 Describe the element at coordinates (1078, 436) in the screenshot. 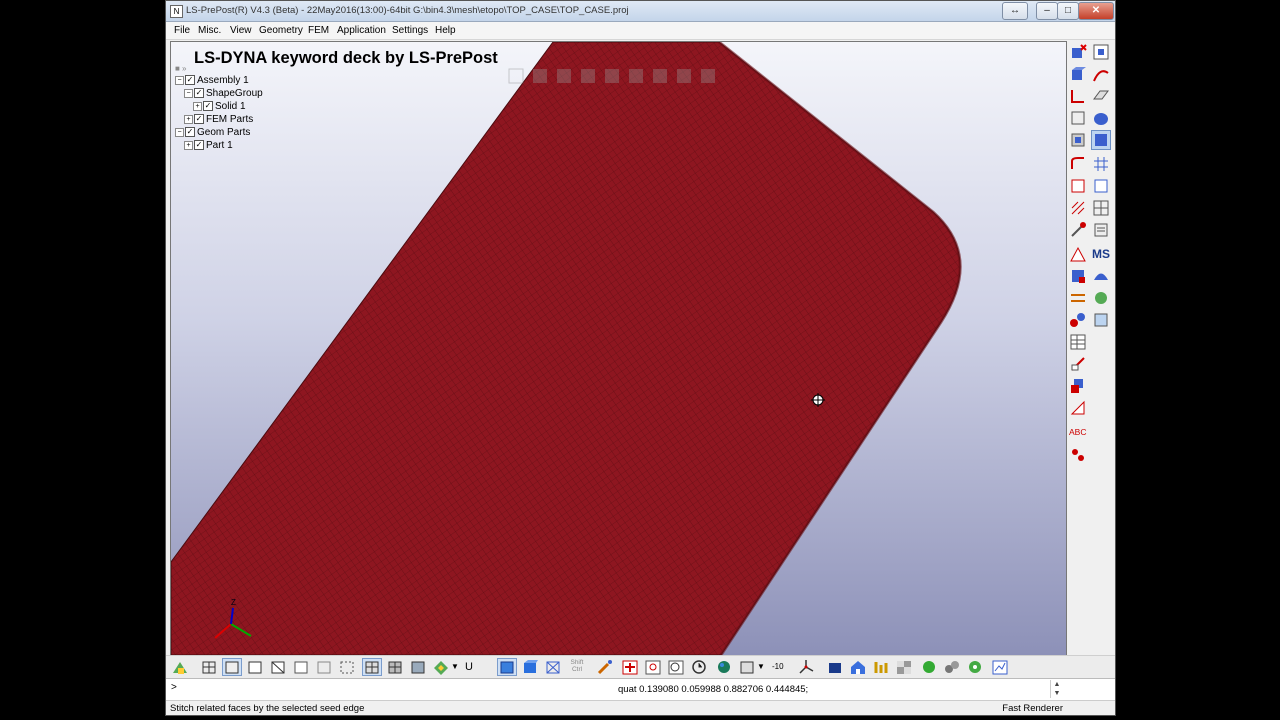

I see `abc-label-icon: ABC` at that location.